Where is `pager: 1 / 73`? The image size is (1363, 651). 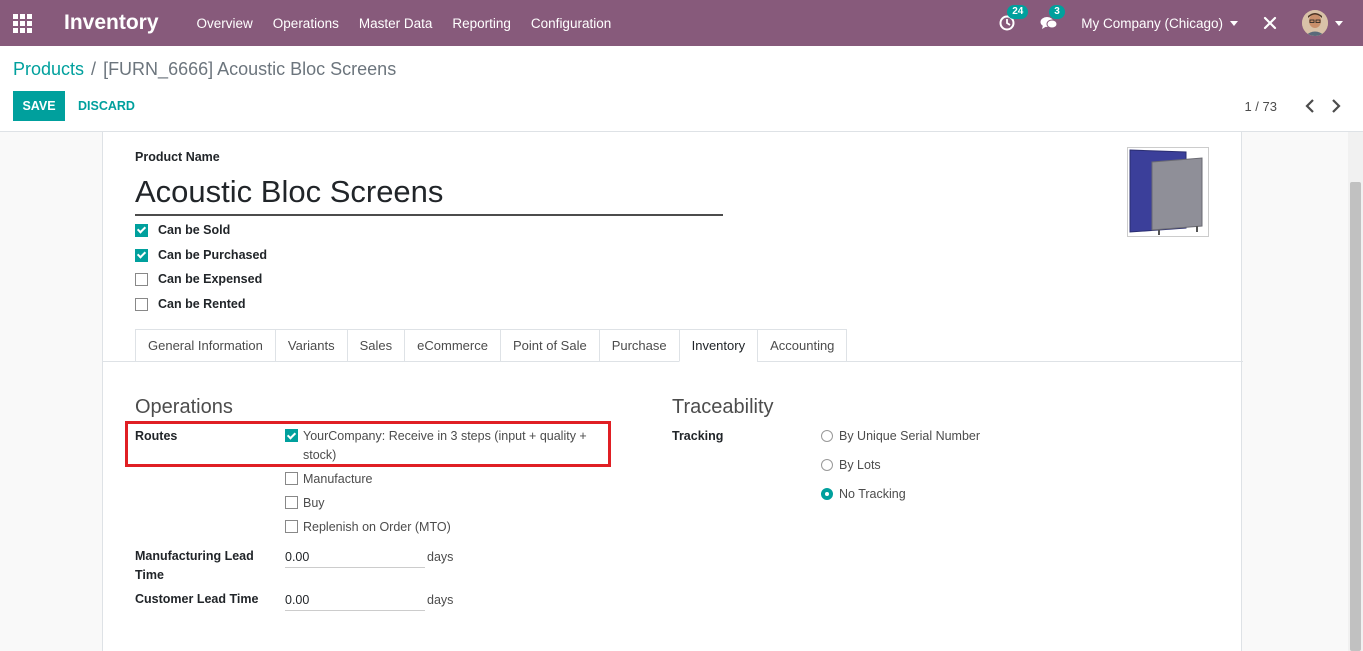 pager: 1 / 73 is located at coordinates (1293, 106).